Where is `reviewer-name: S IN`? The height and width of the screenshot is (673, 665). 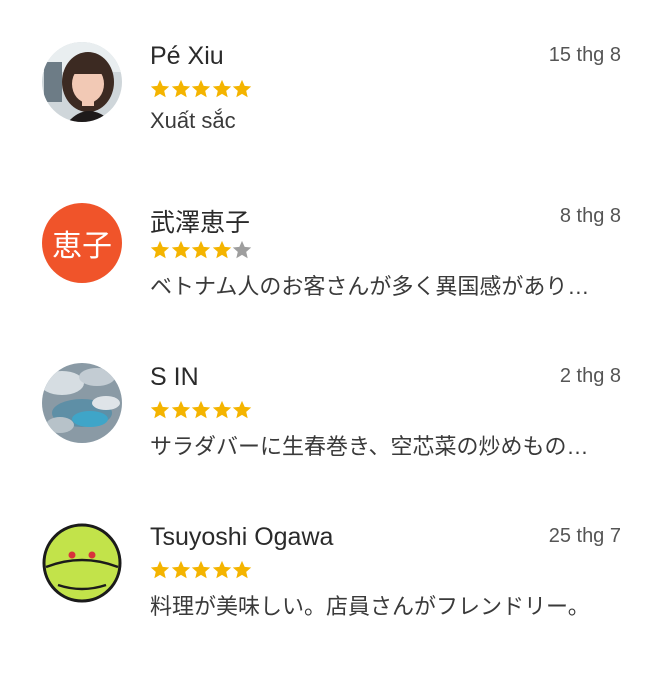
reviewer-name: S IN is located at coordinates (174, 377).